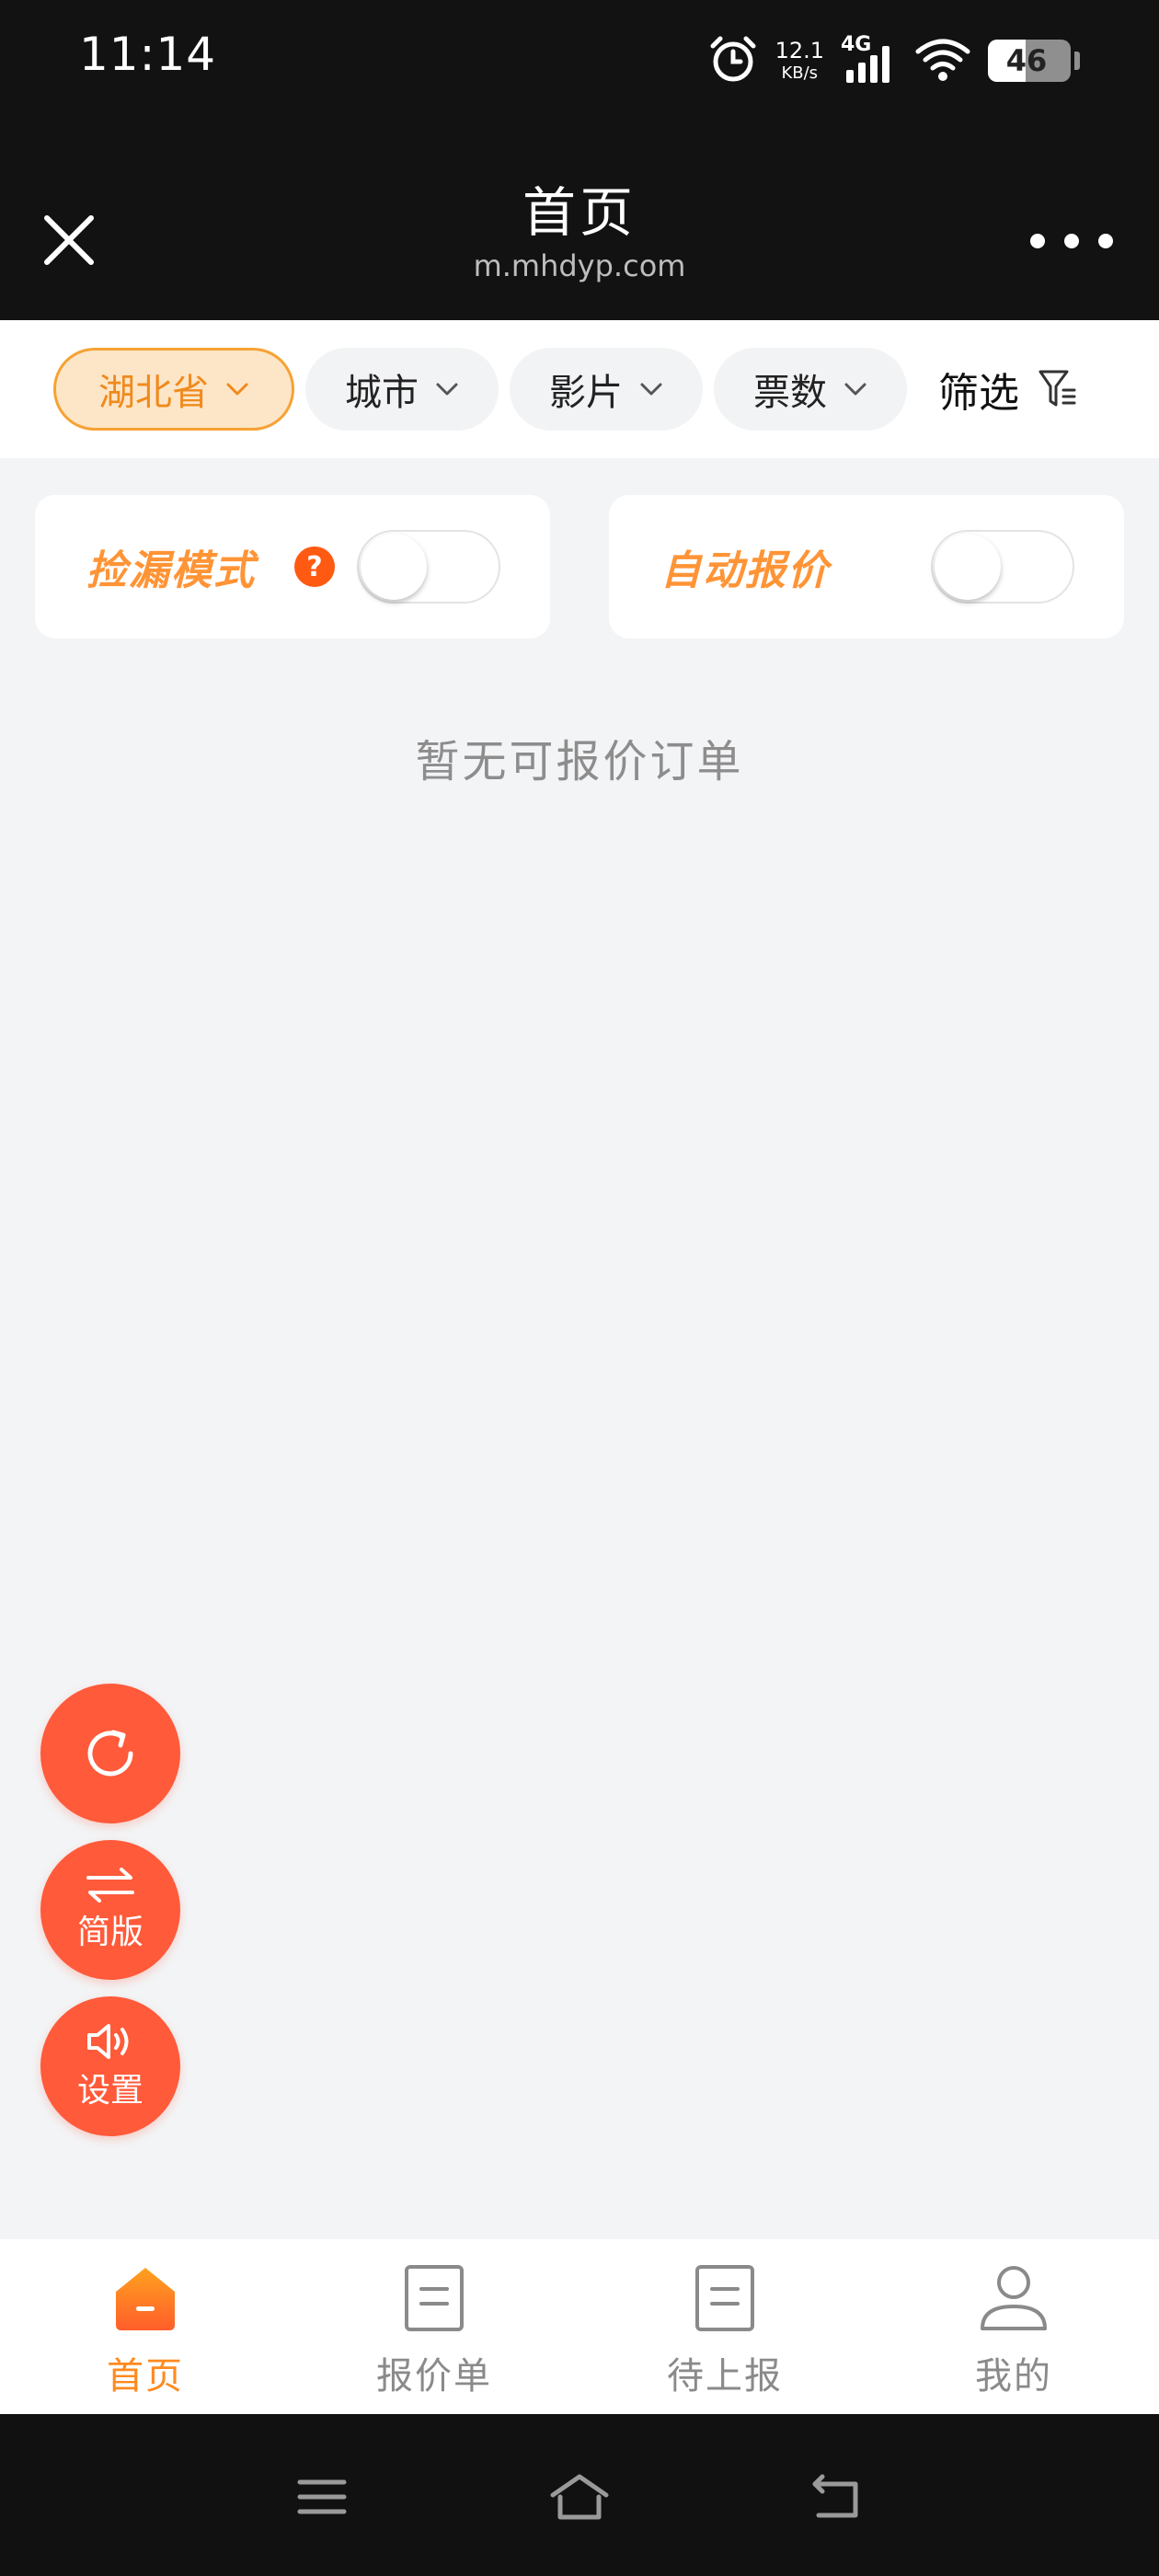 The width and height of the screenshot is (1159, 2576). I want to click on home-system-button, so click(579, 2497).